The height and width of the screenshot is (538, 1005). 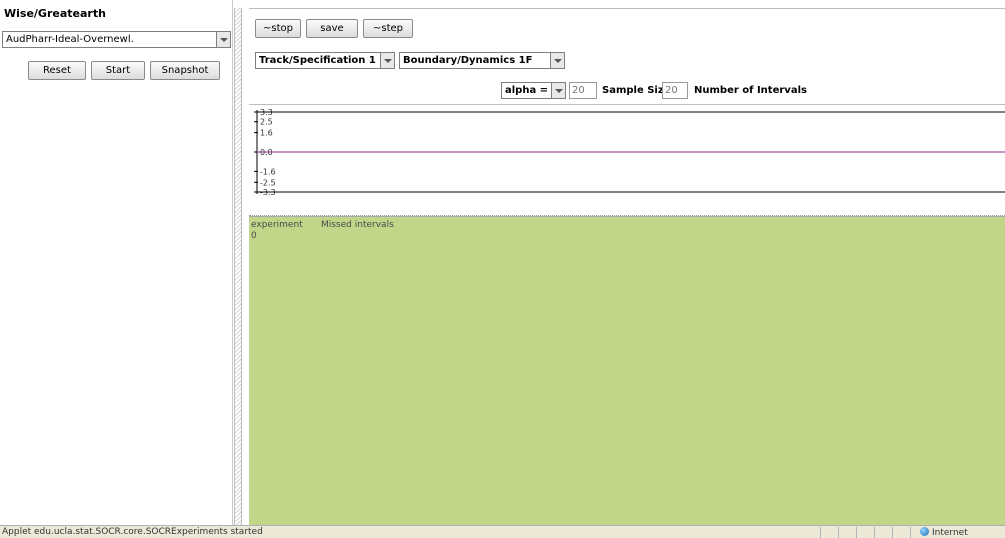 I want to click on alpha-dropdown: alpha = 0.01, so click(x=533, y=90).